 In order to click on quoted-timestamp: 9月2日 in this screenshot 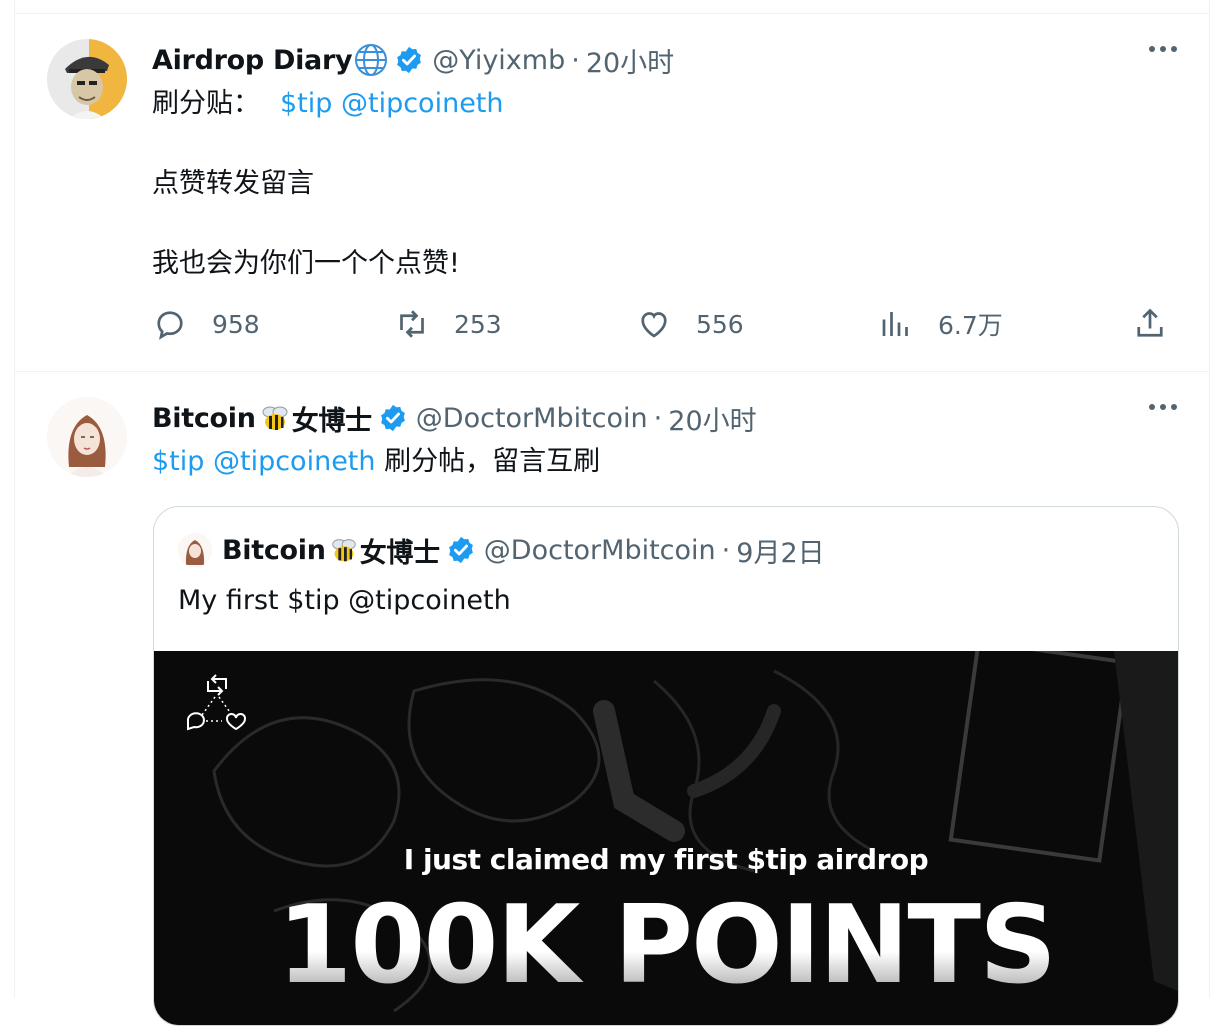, I will do `click(780, 553)`.